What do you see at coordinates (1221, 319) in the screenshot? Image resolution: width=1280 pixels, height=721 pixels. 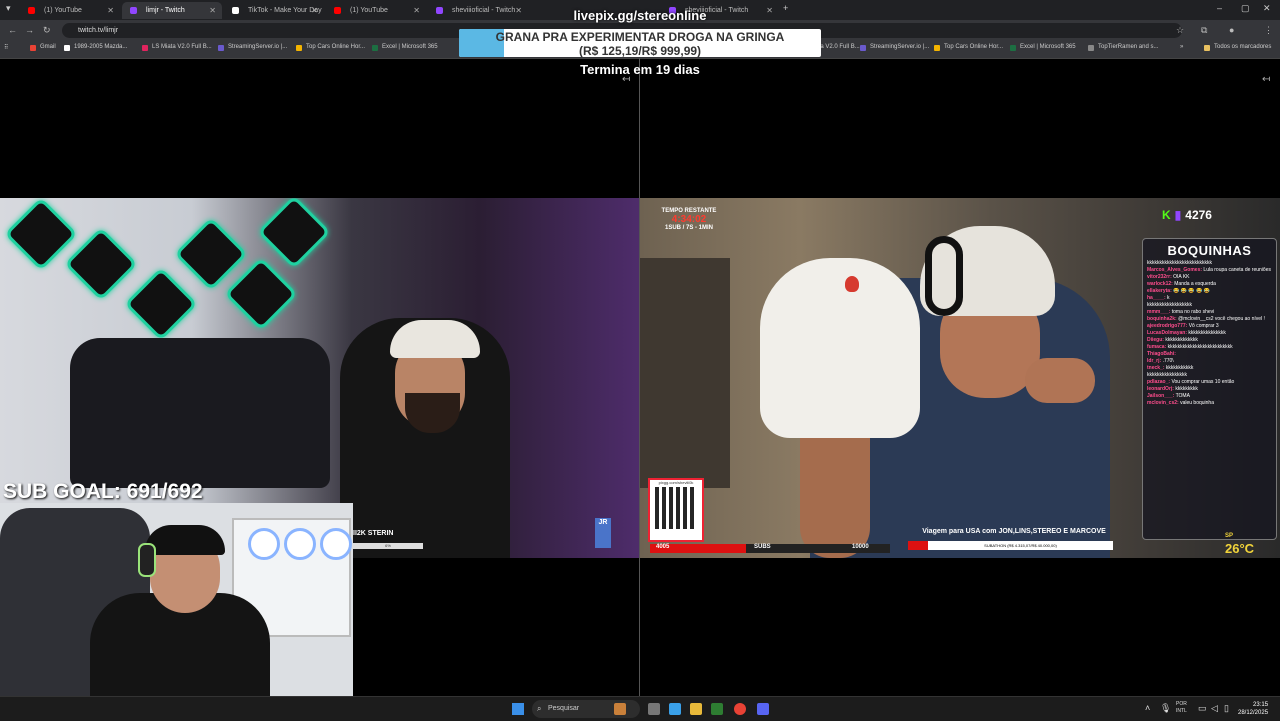 I see `chat-text: @mclovin__cs2 você chegou ao nível !` at bounding box center [1221, 319].